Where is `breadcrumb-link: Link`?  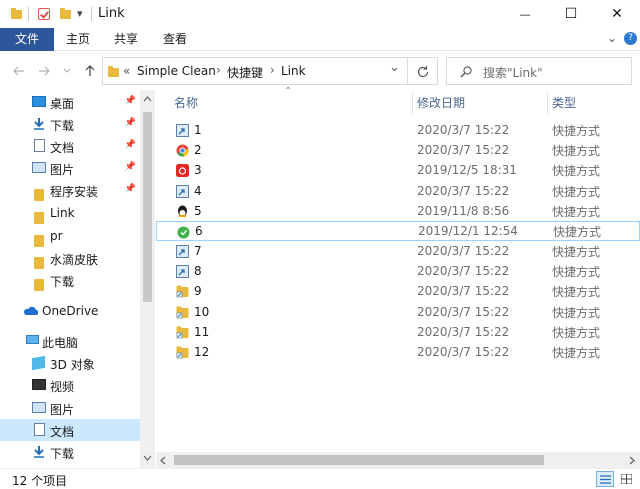
breadcrumb-link: Link is located at coordinates (293, 71).